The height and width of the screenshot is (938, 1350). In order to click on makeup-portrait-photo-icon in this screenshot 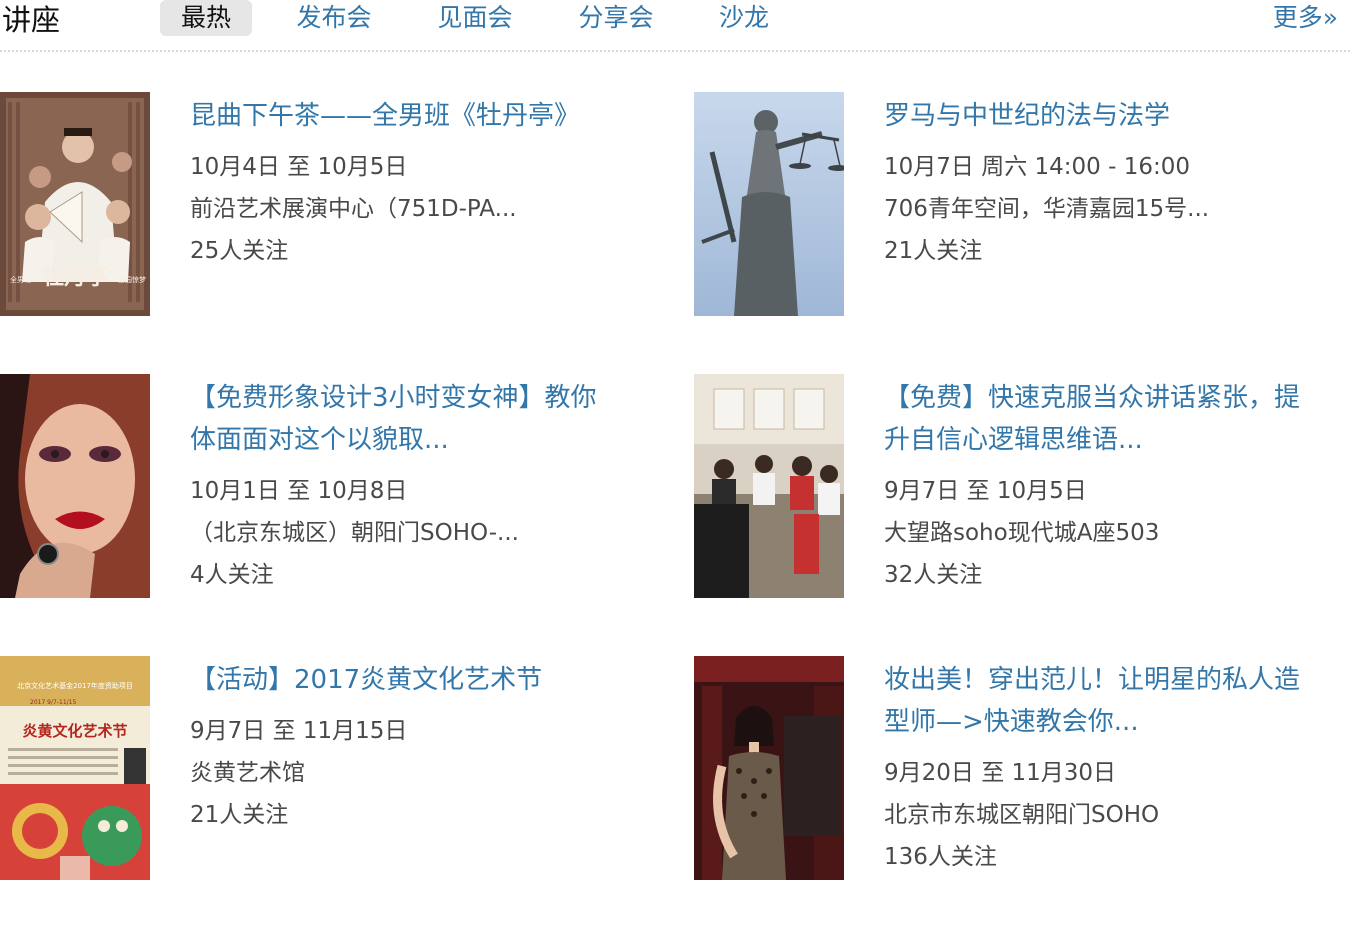, I will do `click(75, 486)`.